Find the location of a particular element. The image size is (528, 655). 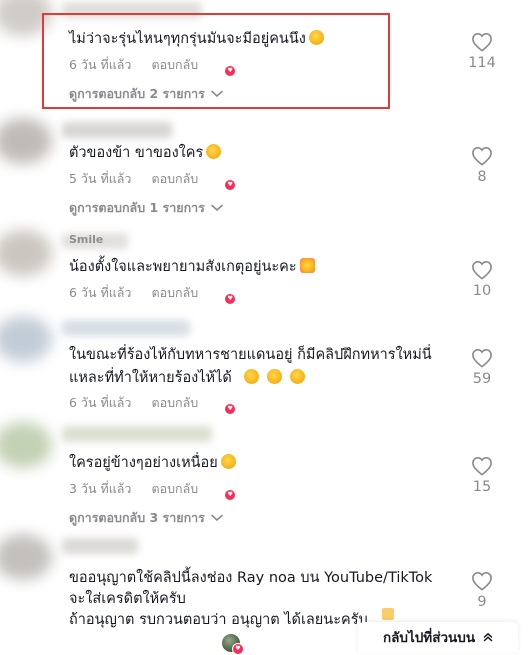

grinning-squinting-face-icon is located at coordinates (228, 461).